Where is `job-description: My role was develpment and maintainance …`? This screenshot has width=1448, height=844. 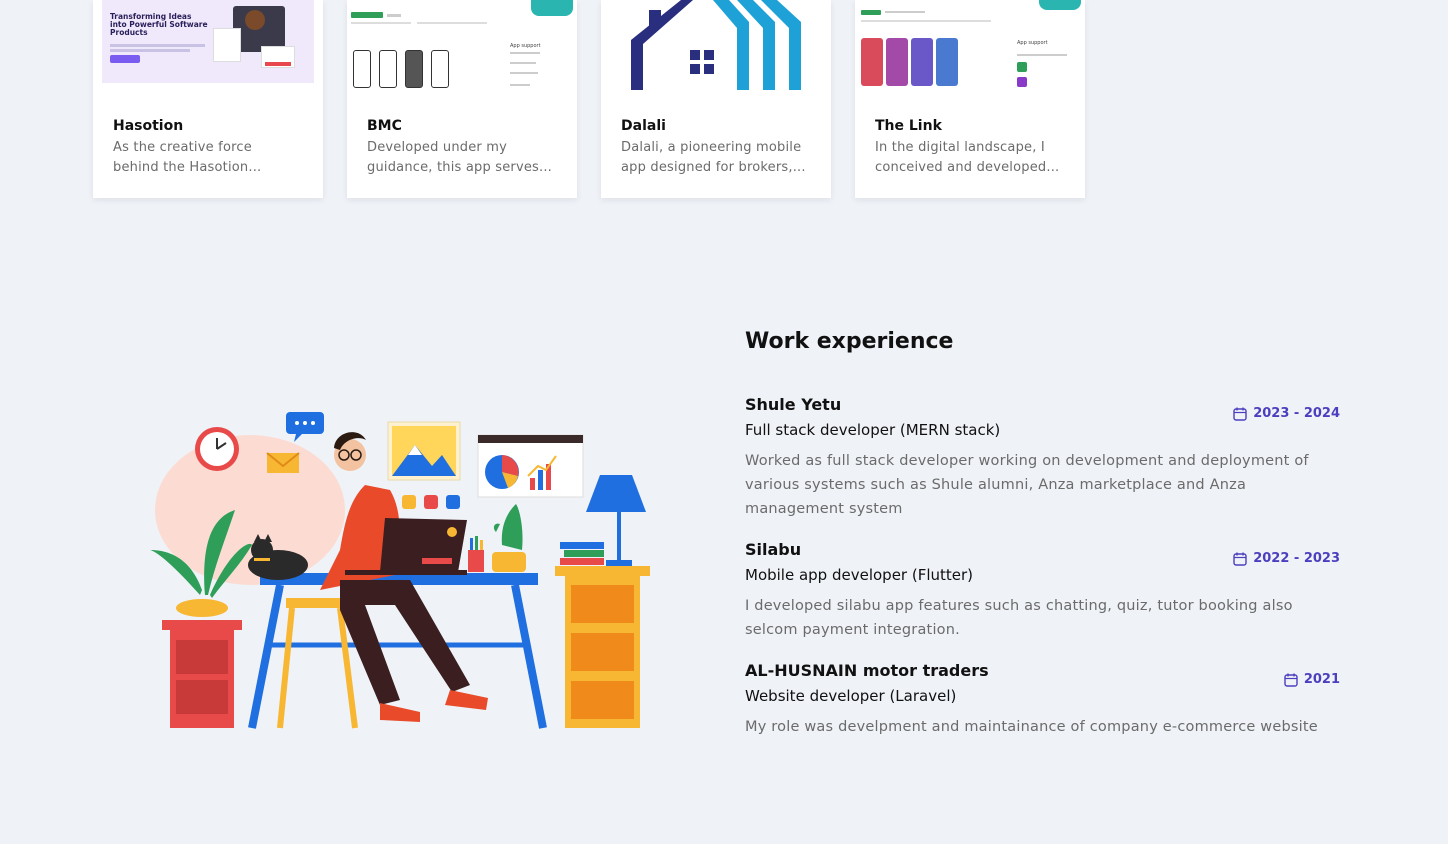 job-description: My role was develpment and maintainance … is located at coordinates (1031, 727).